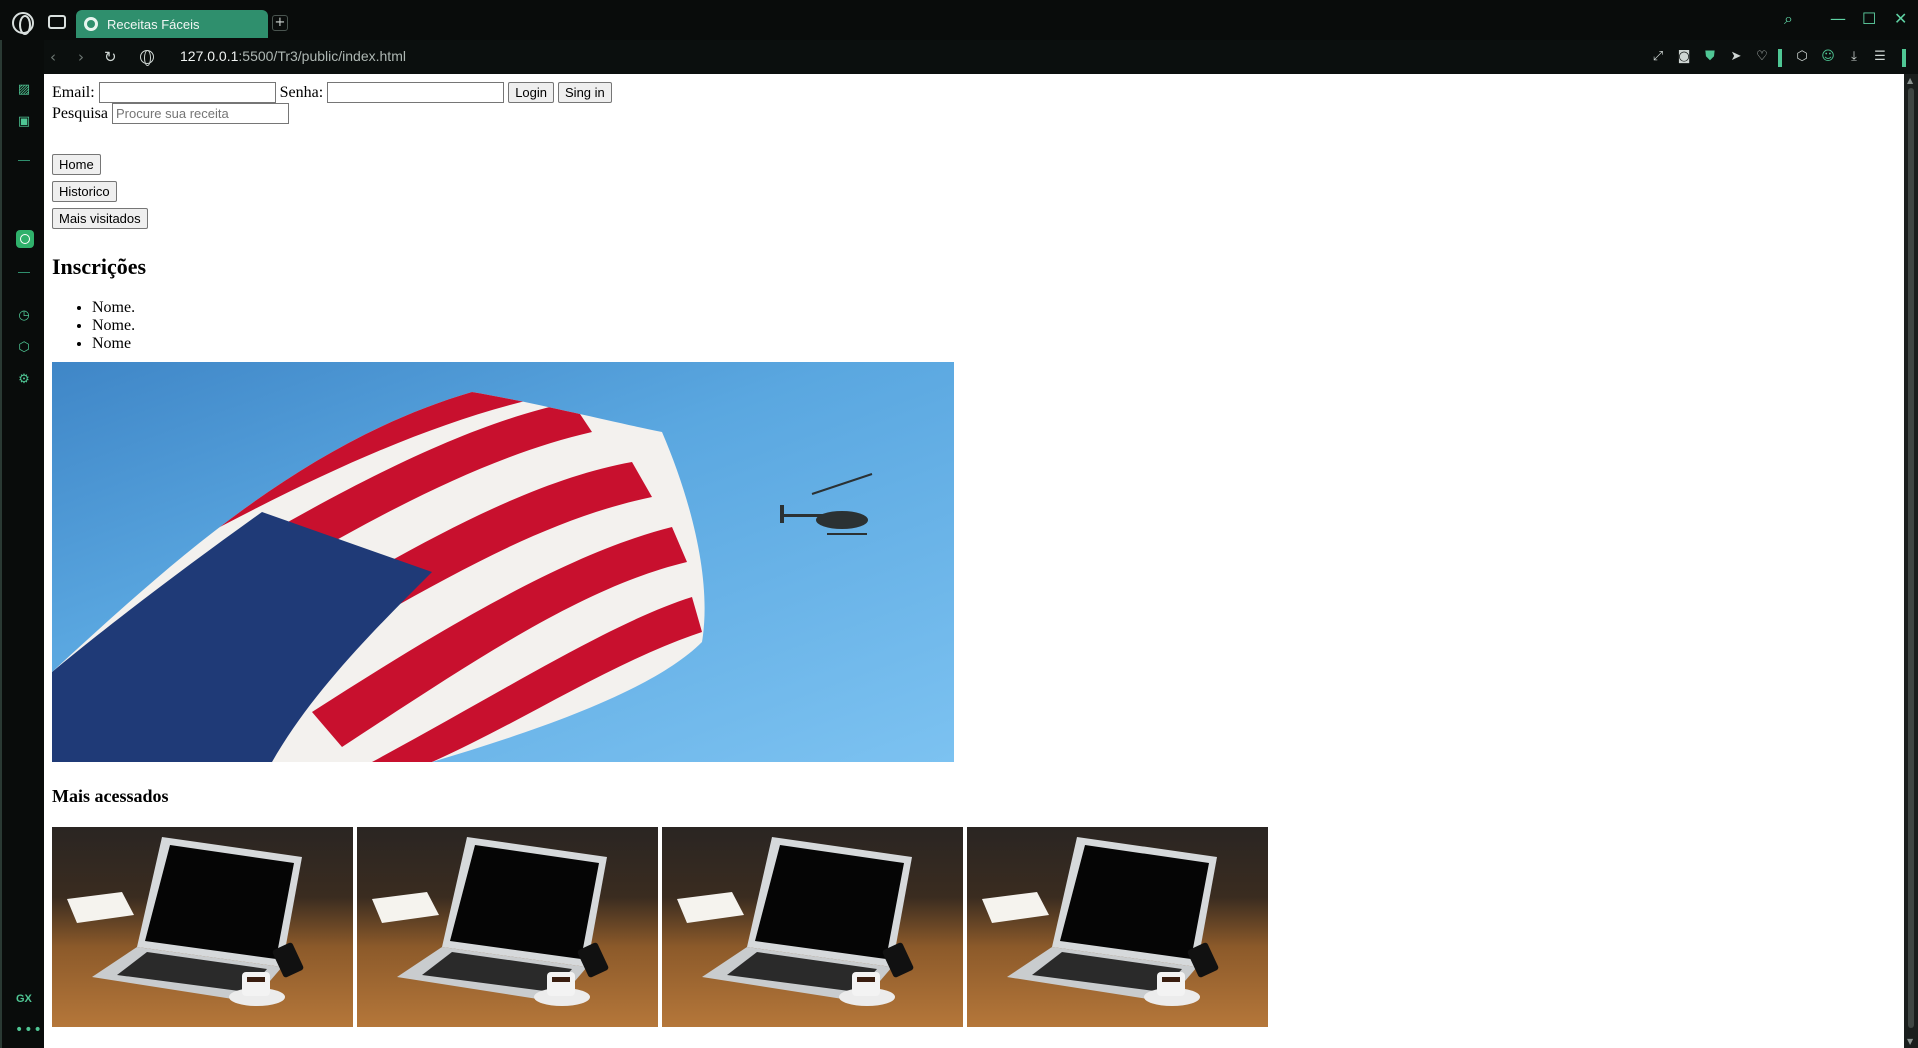  Describe the element at coordinates (53, 57) in the screenshot. I see `back-icon: ‹` at that location.